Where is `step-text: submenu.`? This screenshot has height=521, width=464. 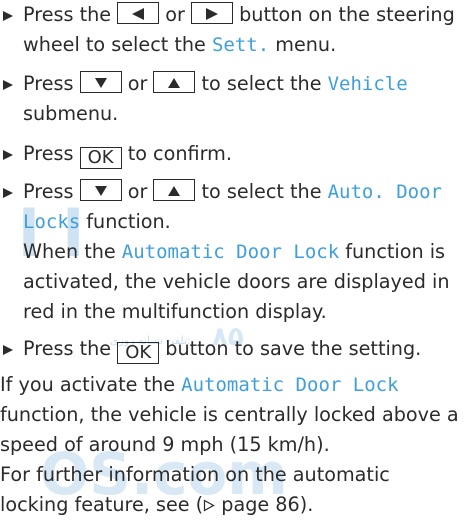 step-text: submenu. is located at coordinates (71, 113).